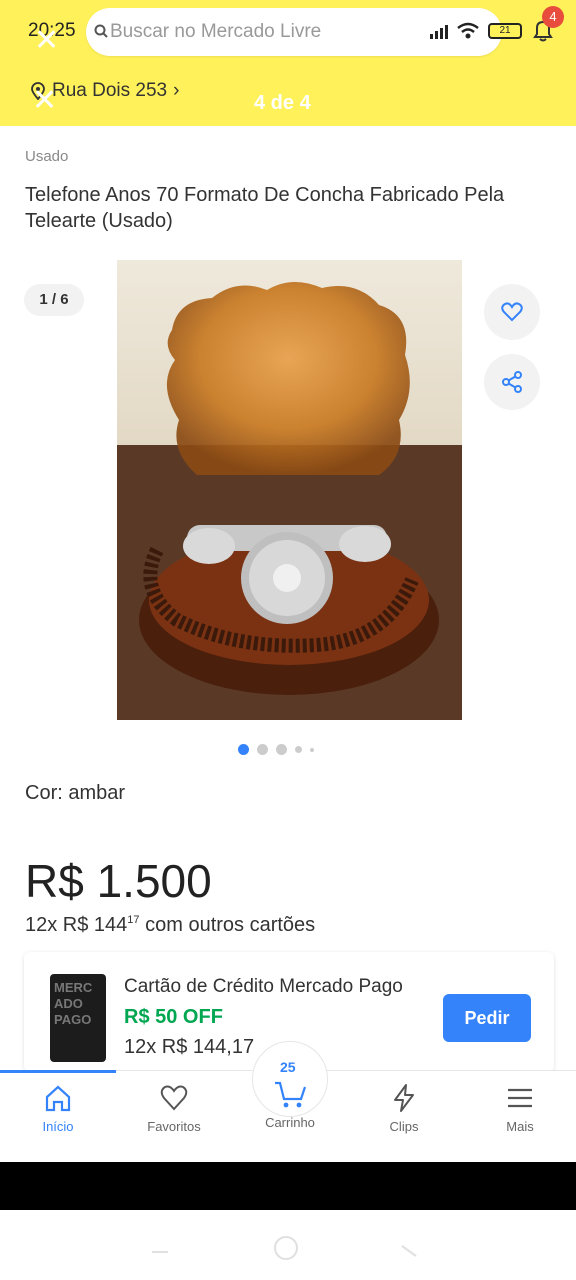 Image resolution: width=576 pixels, height=1280 pixels. Describe the element at coordinates (73, 1003) in the screenshot. I see `card-art-text: MERCADO PAGO` at that location.